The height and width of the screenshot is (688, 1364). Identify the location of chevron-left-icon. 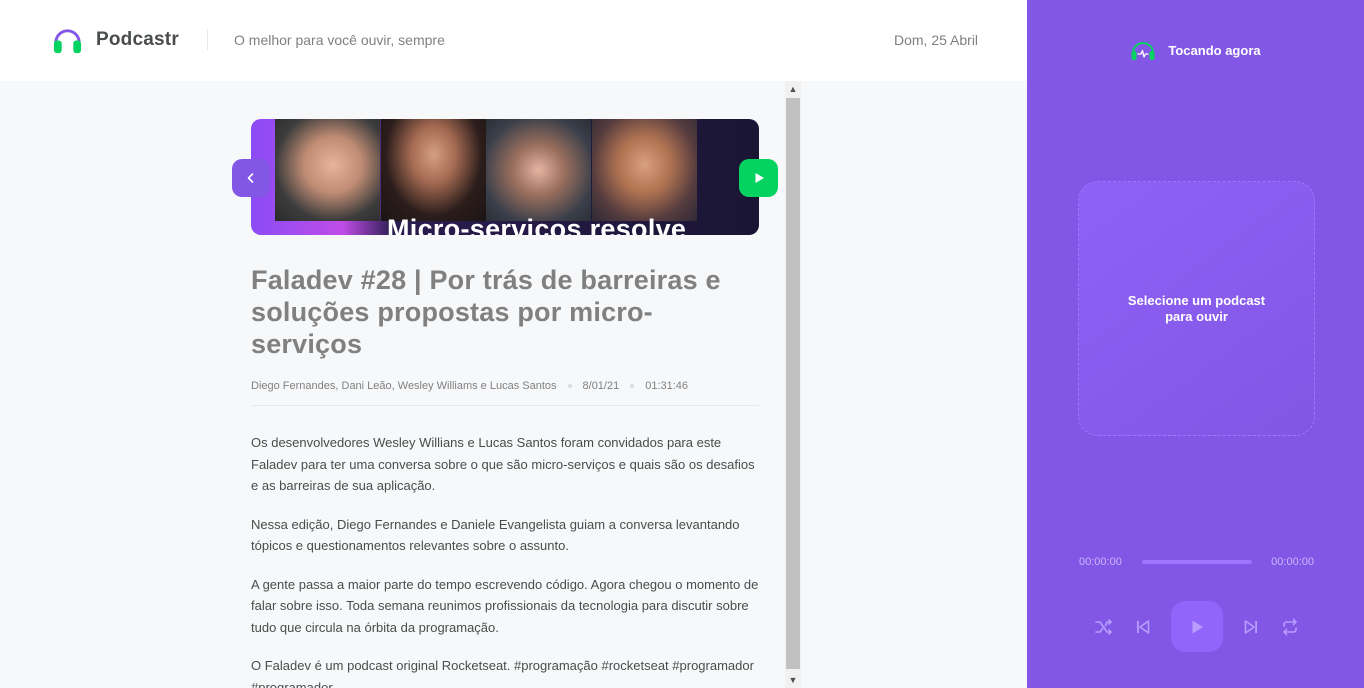
(250, 178).